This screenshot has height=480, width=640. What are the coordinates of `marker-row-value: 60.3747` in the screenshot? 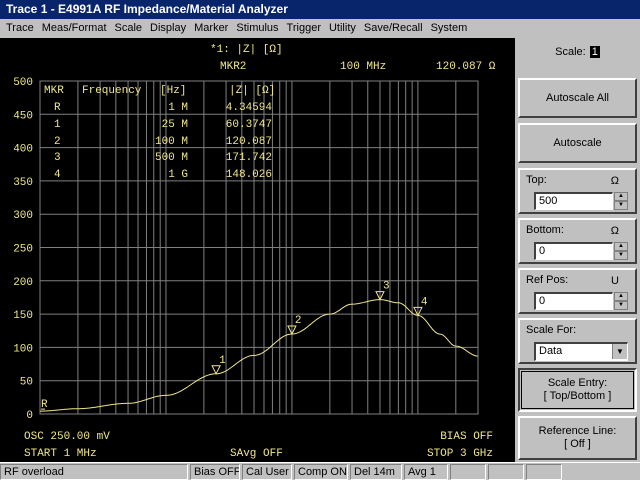 It's located at (249, 125).